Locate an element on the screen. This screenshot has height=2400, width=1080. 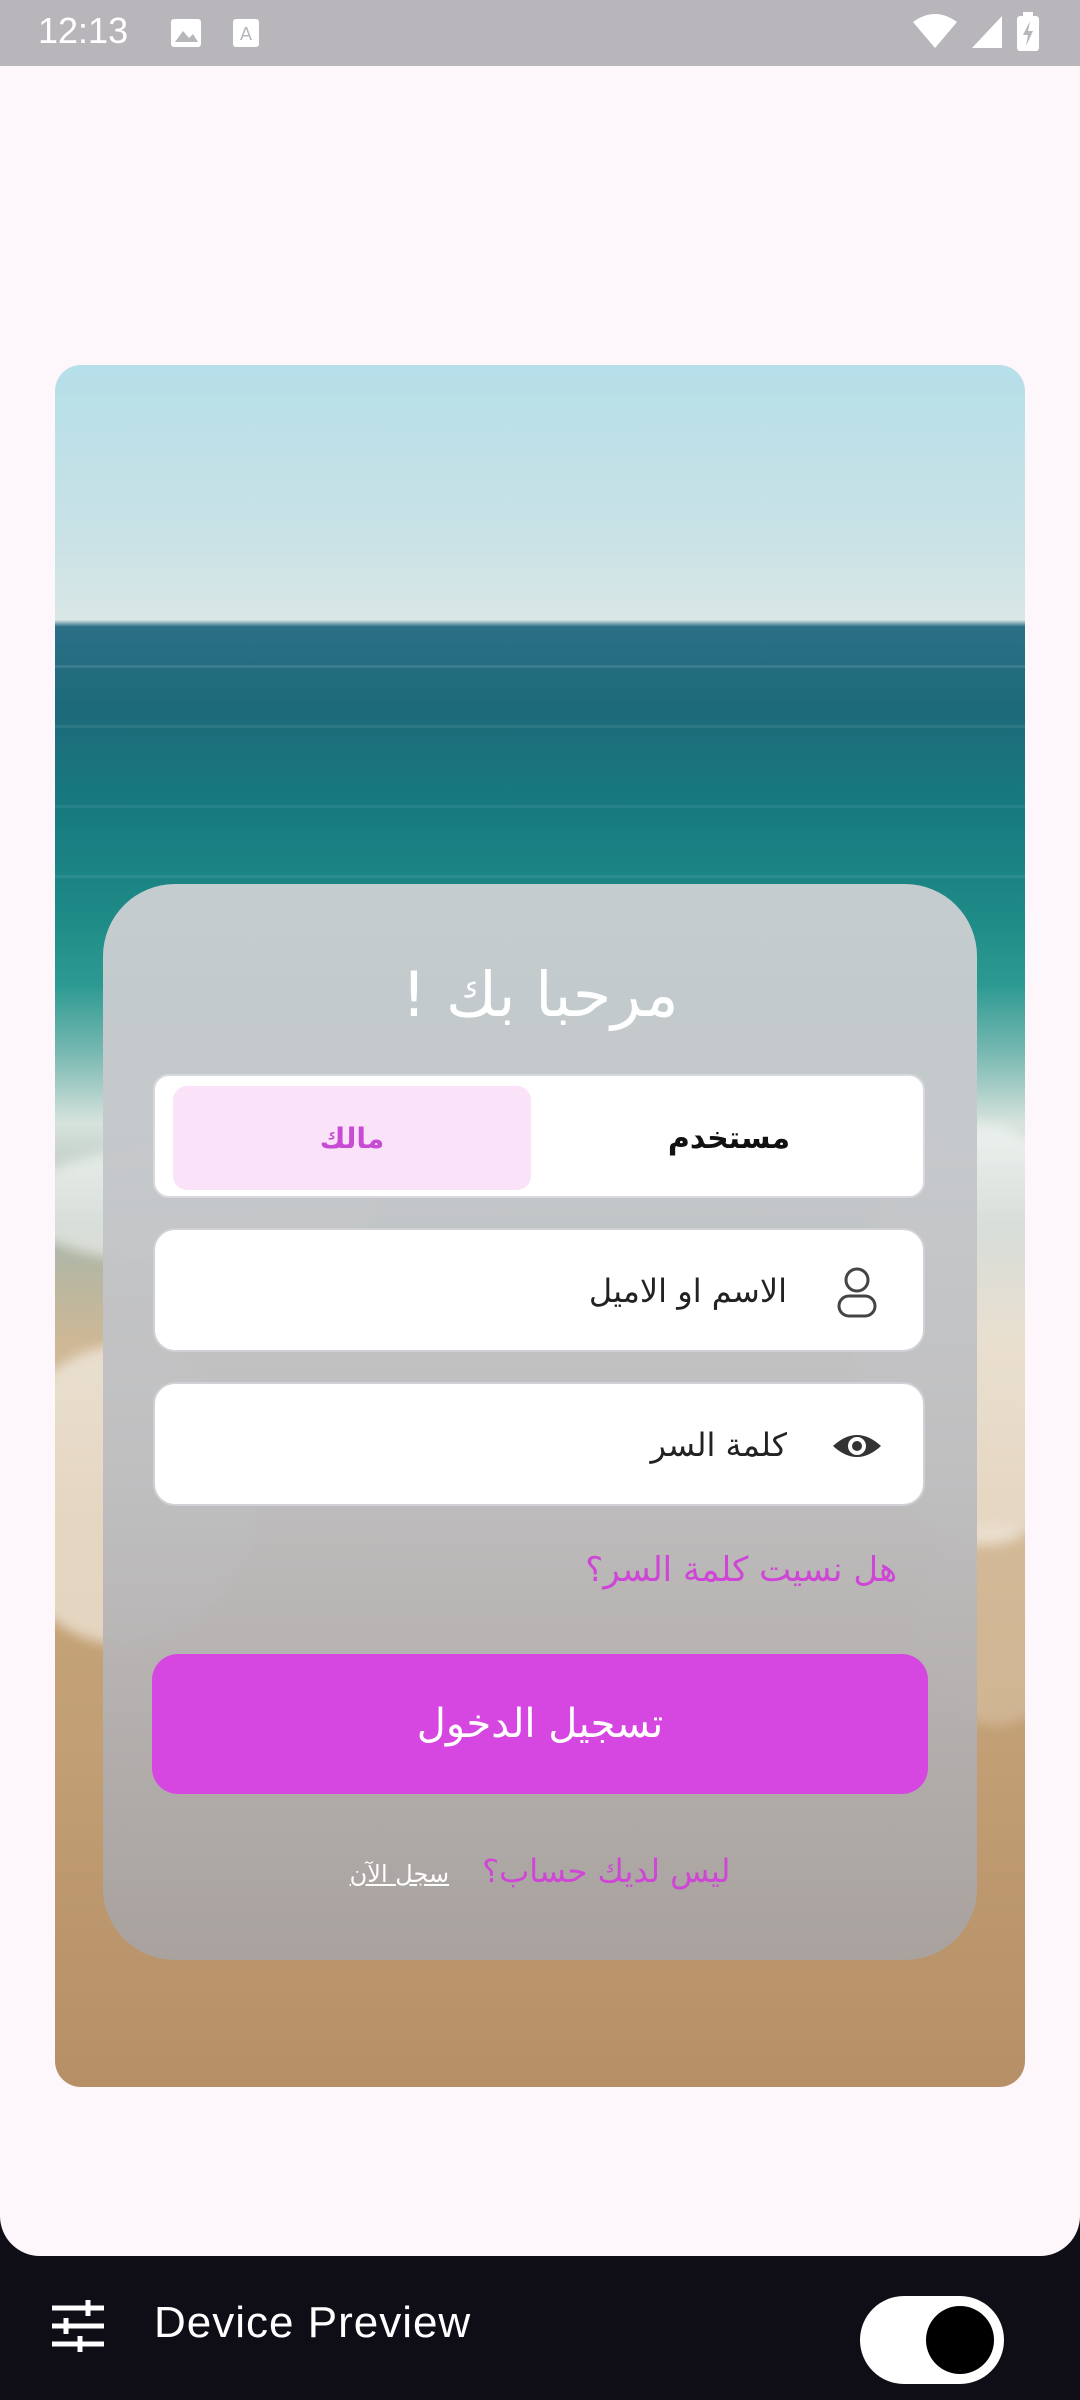
welcome-title: مرحبا بك ! is located at coordinates (540, 994).